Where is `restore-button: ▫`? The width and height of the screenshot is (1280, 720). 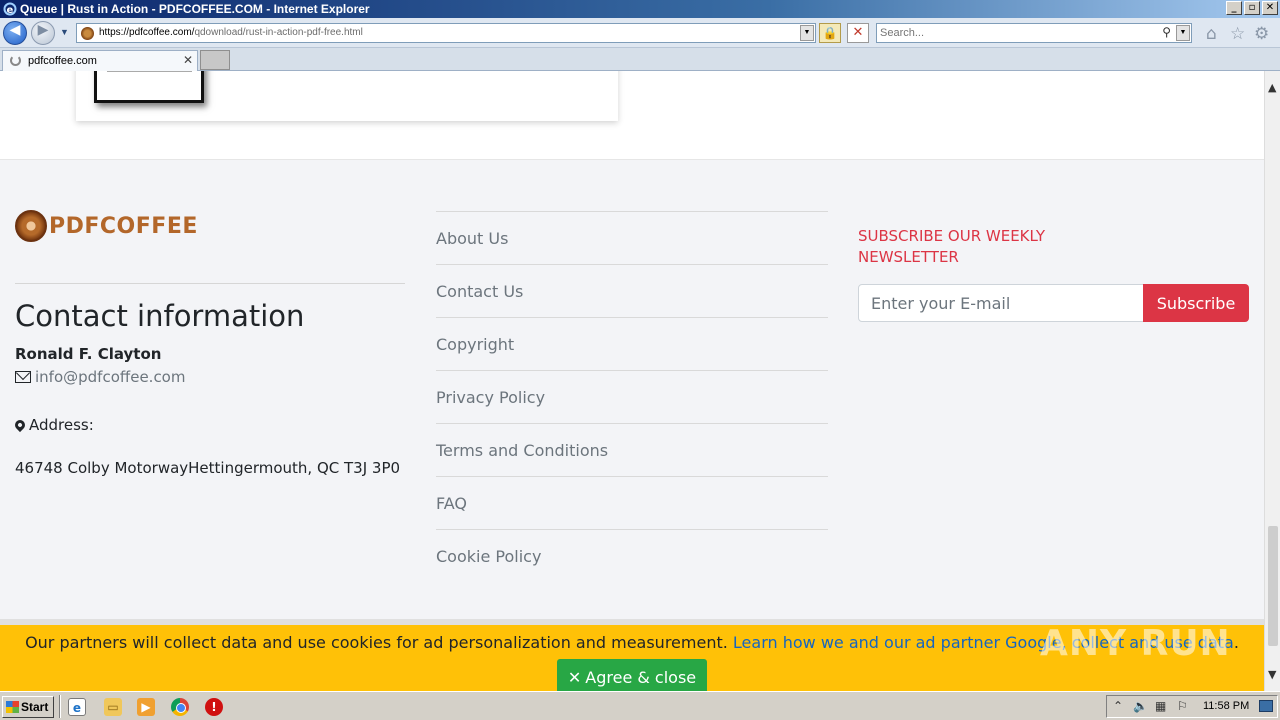 restore-button: ▫ is located at coordinates (1252, 8).